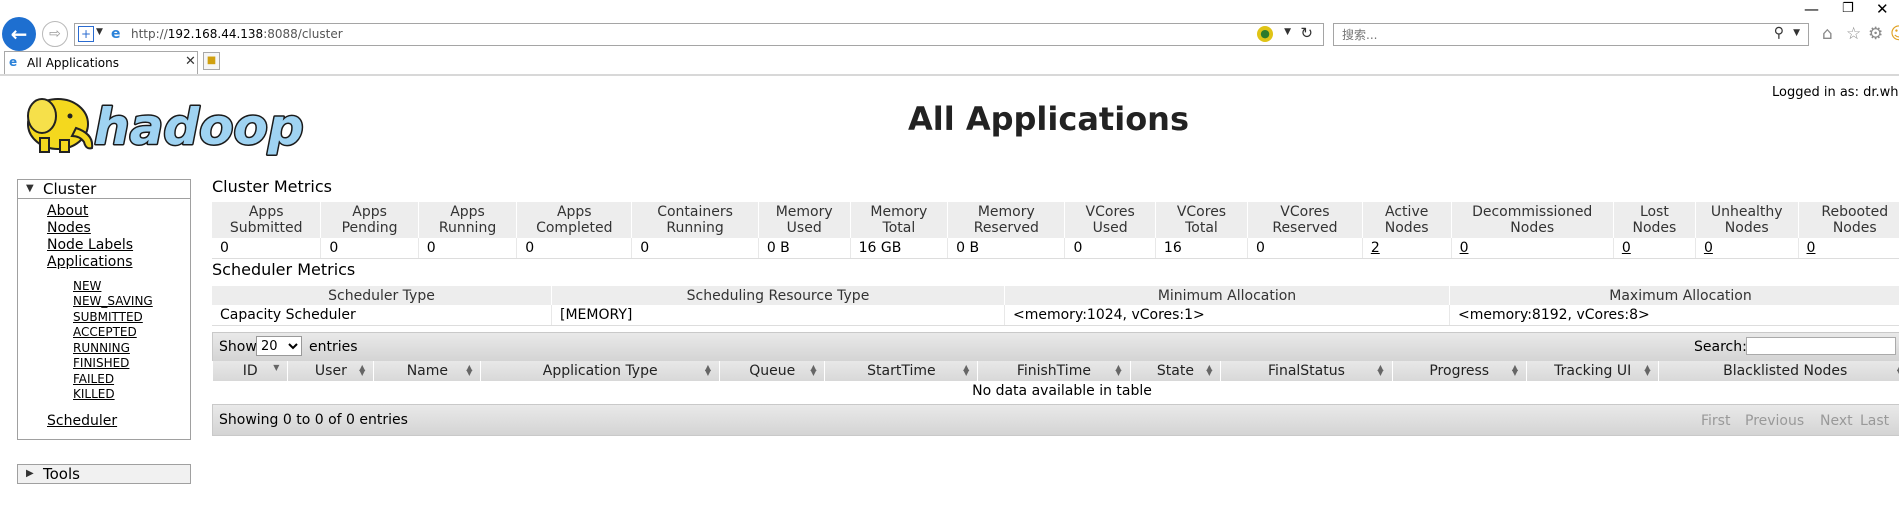 The width and height of the screenshot is (1899, 509). Describe the element at coordinates (99, 32) in the screenshot. I see `chevron-down-icon: ▼` at that location.